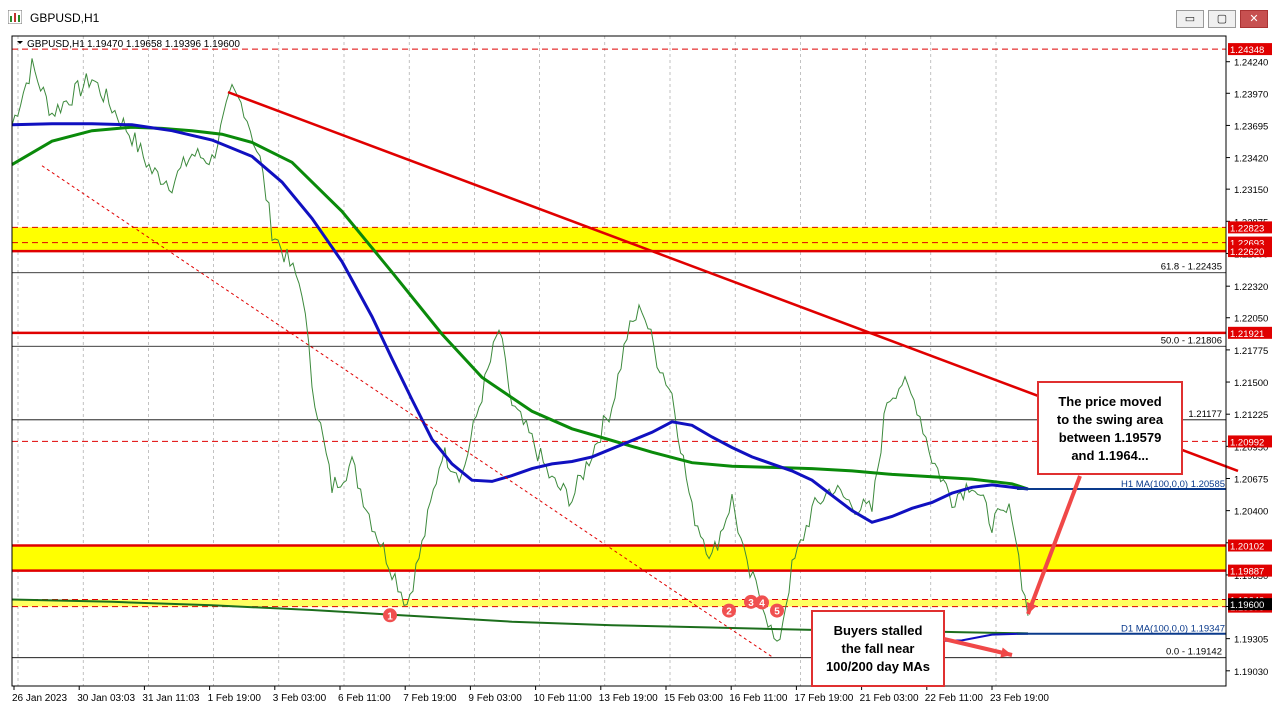 Image resolution: width=1282 pixels, height=721 pixels. I want to click on chart-ohlc: 1.19470 1.19658 1.19396 1.19600, so click(163, 44).